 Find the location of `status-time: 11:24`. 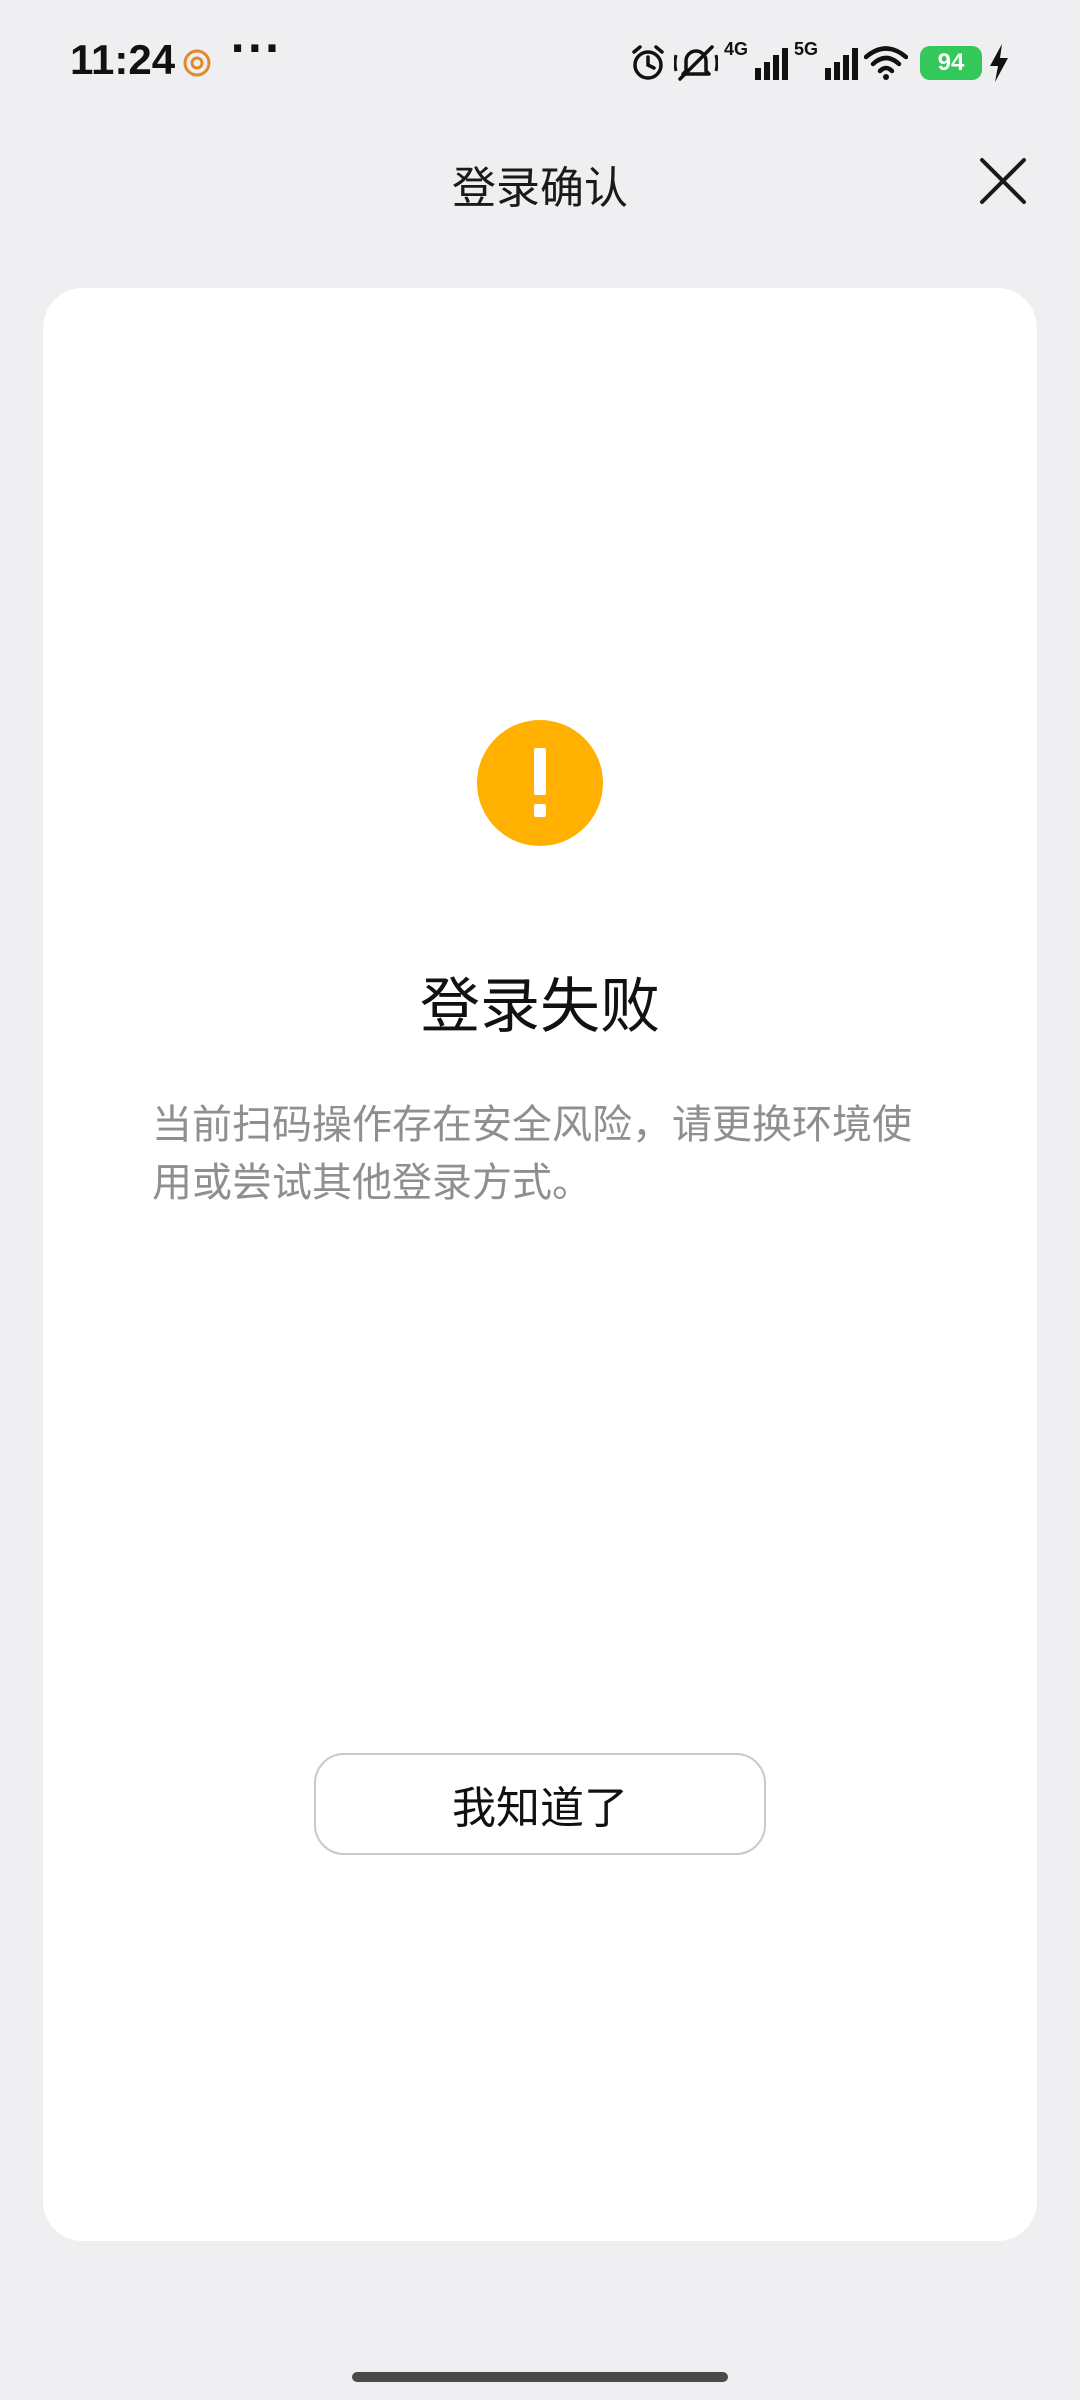

status-time: 11:24 is located at coordinates (123, 59).